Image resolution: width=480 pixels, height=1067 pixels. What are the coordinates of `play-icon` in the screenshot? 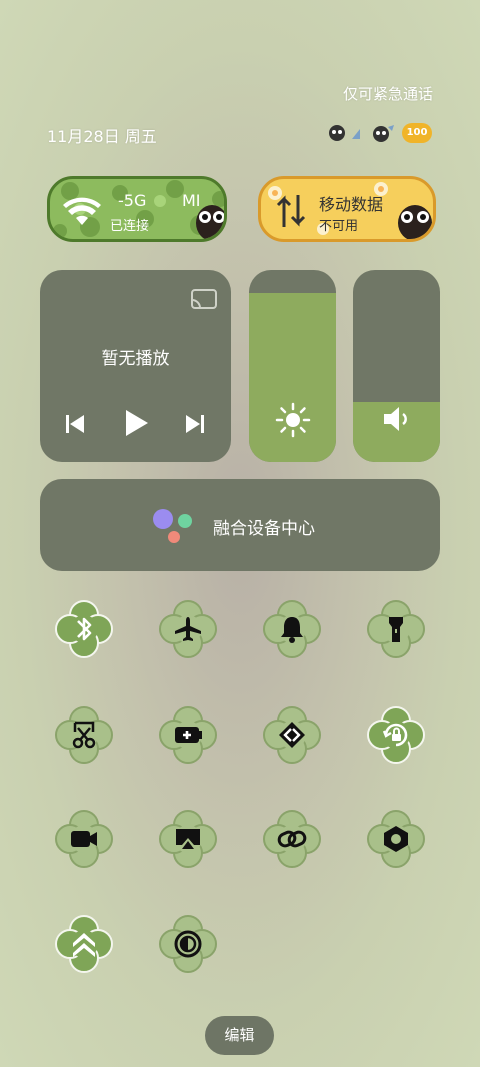 It's located at (136, 423).